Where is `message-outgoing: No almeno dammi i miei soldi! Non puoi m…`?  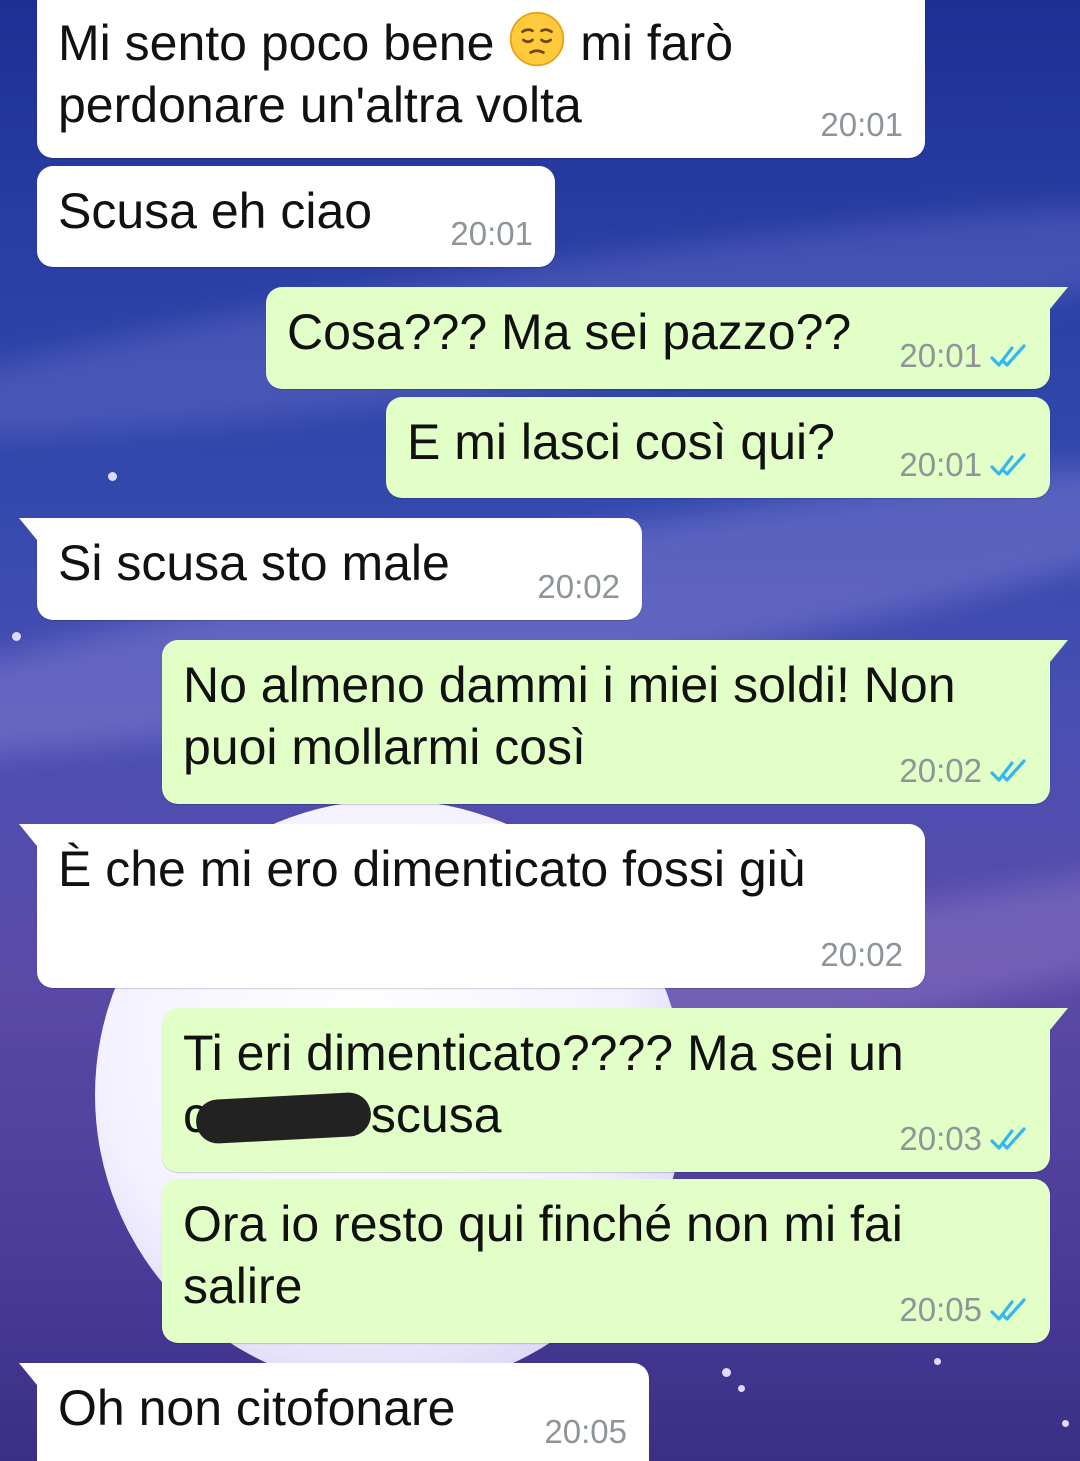 message-outgoing: No almeno dammi i miei soldi! Non puoi m… is located at coordinates (615, 722).